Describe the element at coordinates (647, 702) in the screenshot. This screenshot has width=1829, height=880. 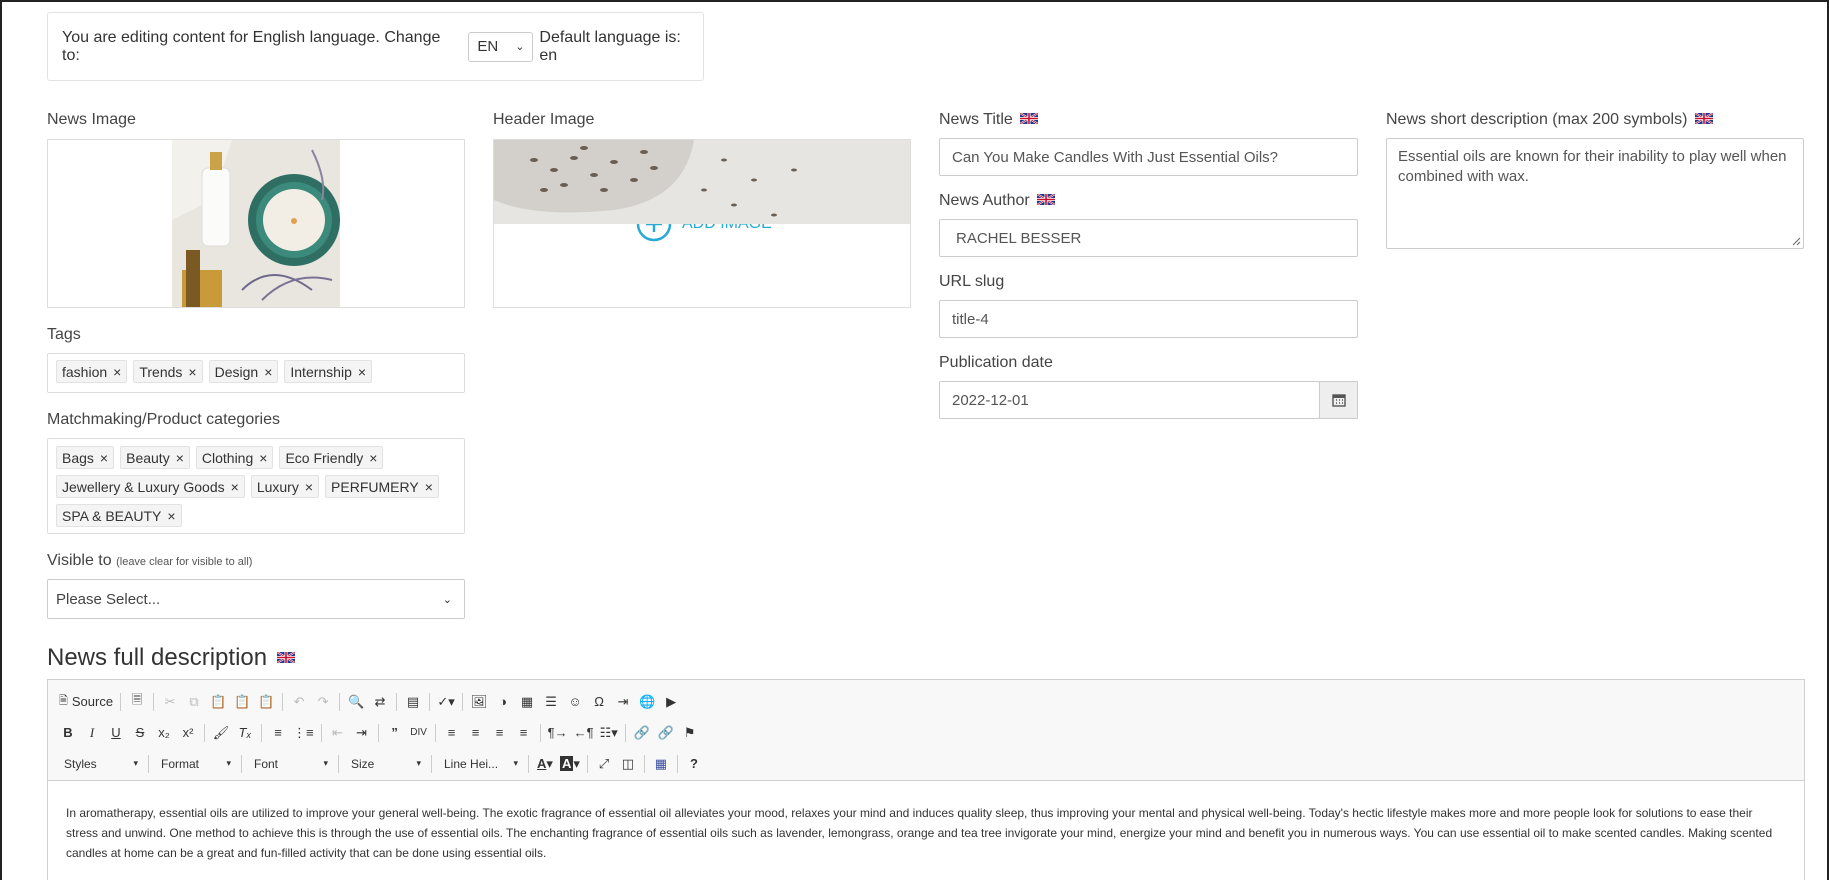
I see `iframe-icon: 🌐` at that location.